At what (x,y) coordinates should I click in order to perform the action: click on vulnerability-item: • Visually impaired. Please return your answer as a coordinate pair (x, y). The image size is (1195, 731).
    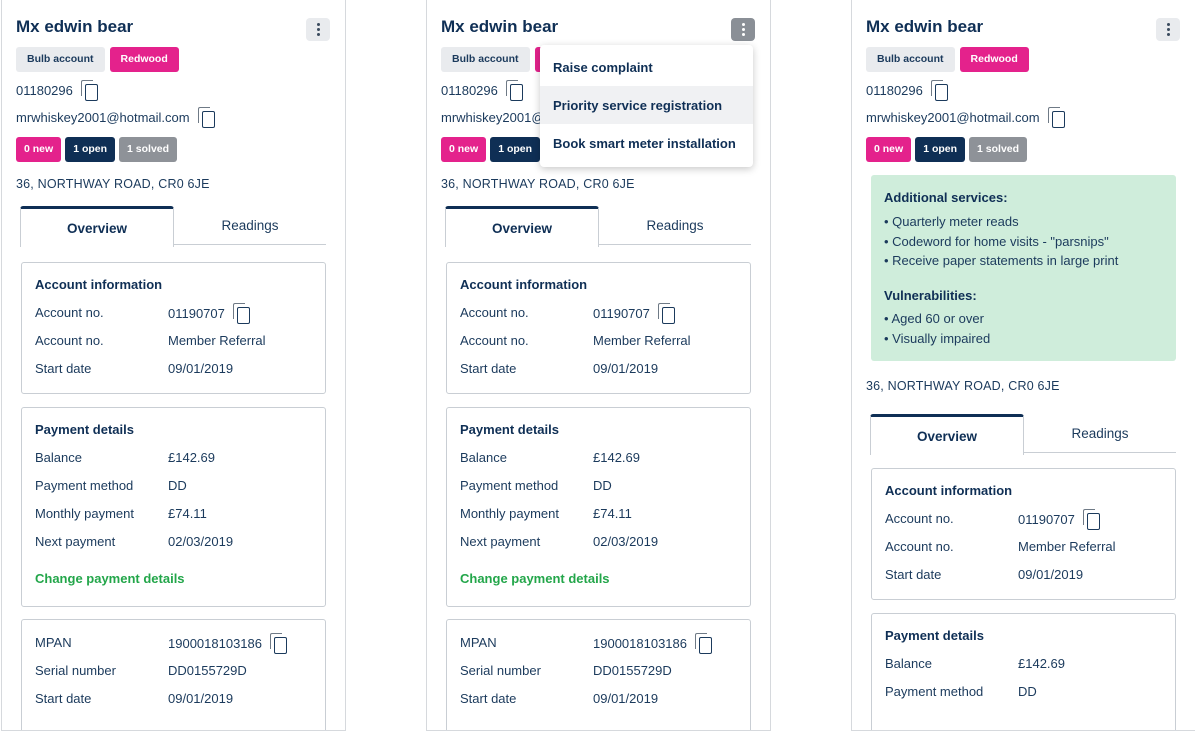
    Looking at the image, I should click on (937, 338).